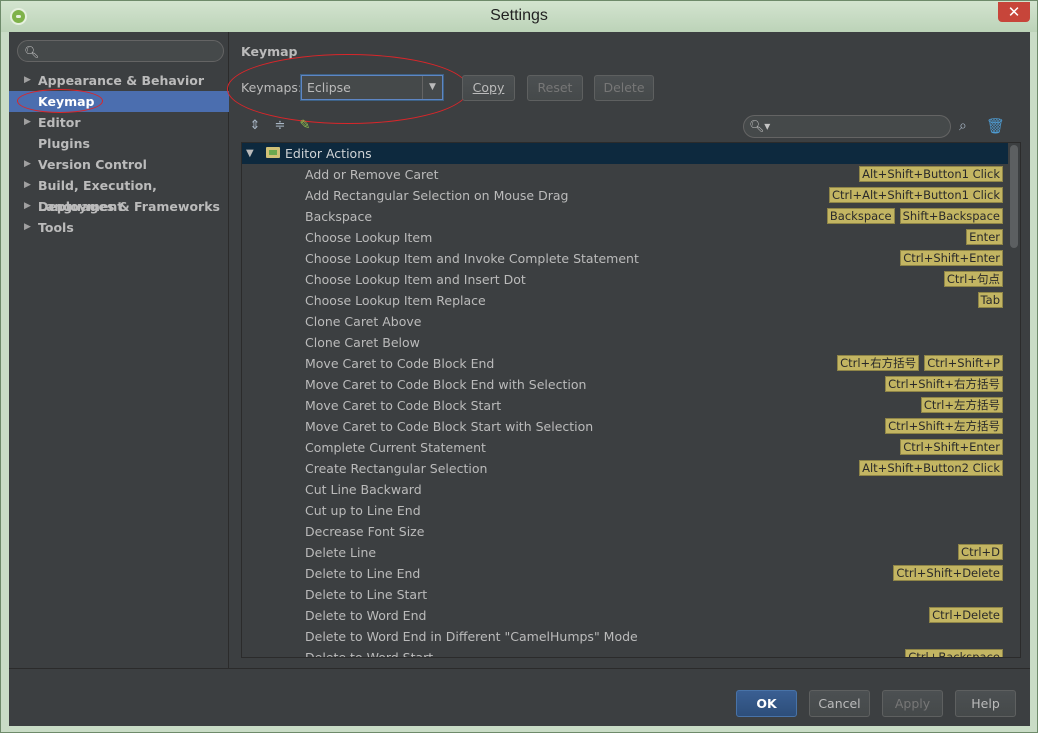 Image resolution: width=1038 pixels, height=733 pixels. What do you see at coordinates (255, 126) in the screenshot?
I see `expand-all-icon: ⇕` at bounding box center [255, 126].